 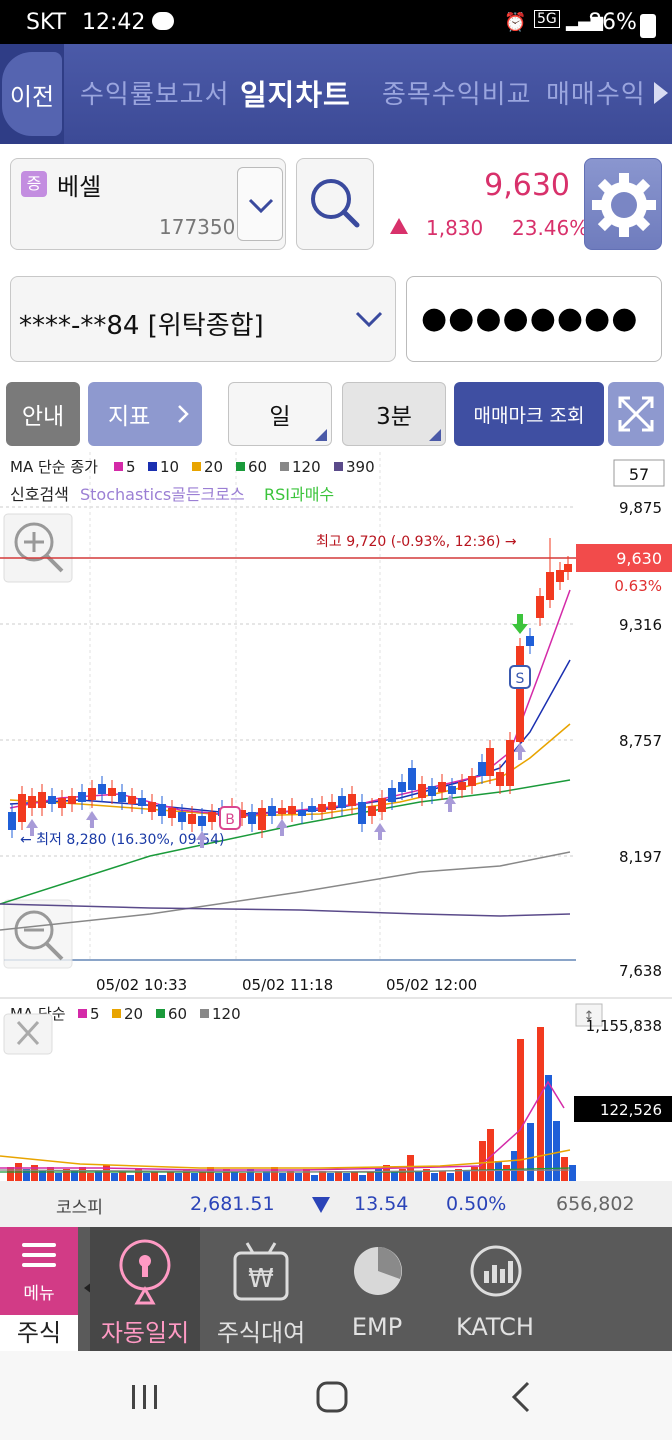 I want to click on market-badge: 증, so click(x=34, y=184).